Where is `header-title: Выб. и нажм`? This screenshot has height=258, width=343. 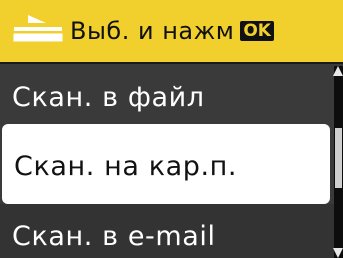
header-title: Выб. и нажм is located at coordinates (152, 31).